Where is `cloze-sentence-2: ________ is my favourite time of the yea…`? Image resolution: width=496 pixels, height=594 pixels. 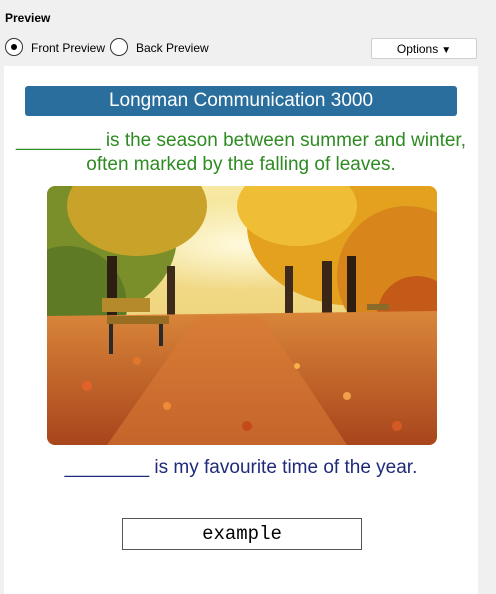
cloze-sentence-2: ________ is my favourite time of the yea… is located at coordinates (241, 467).